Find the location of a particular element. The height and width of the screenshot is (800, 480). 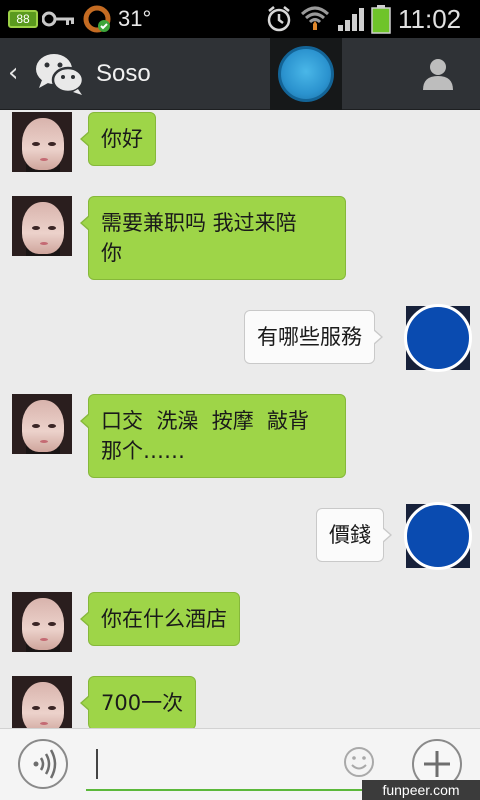

status-bar: 88 31° 11:02 is located at coordinates (240, 19).